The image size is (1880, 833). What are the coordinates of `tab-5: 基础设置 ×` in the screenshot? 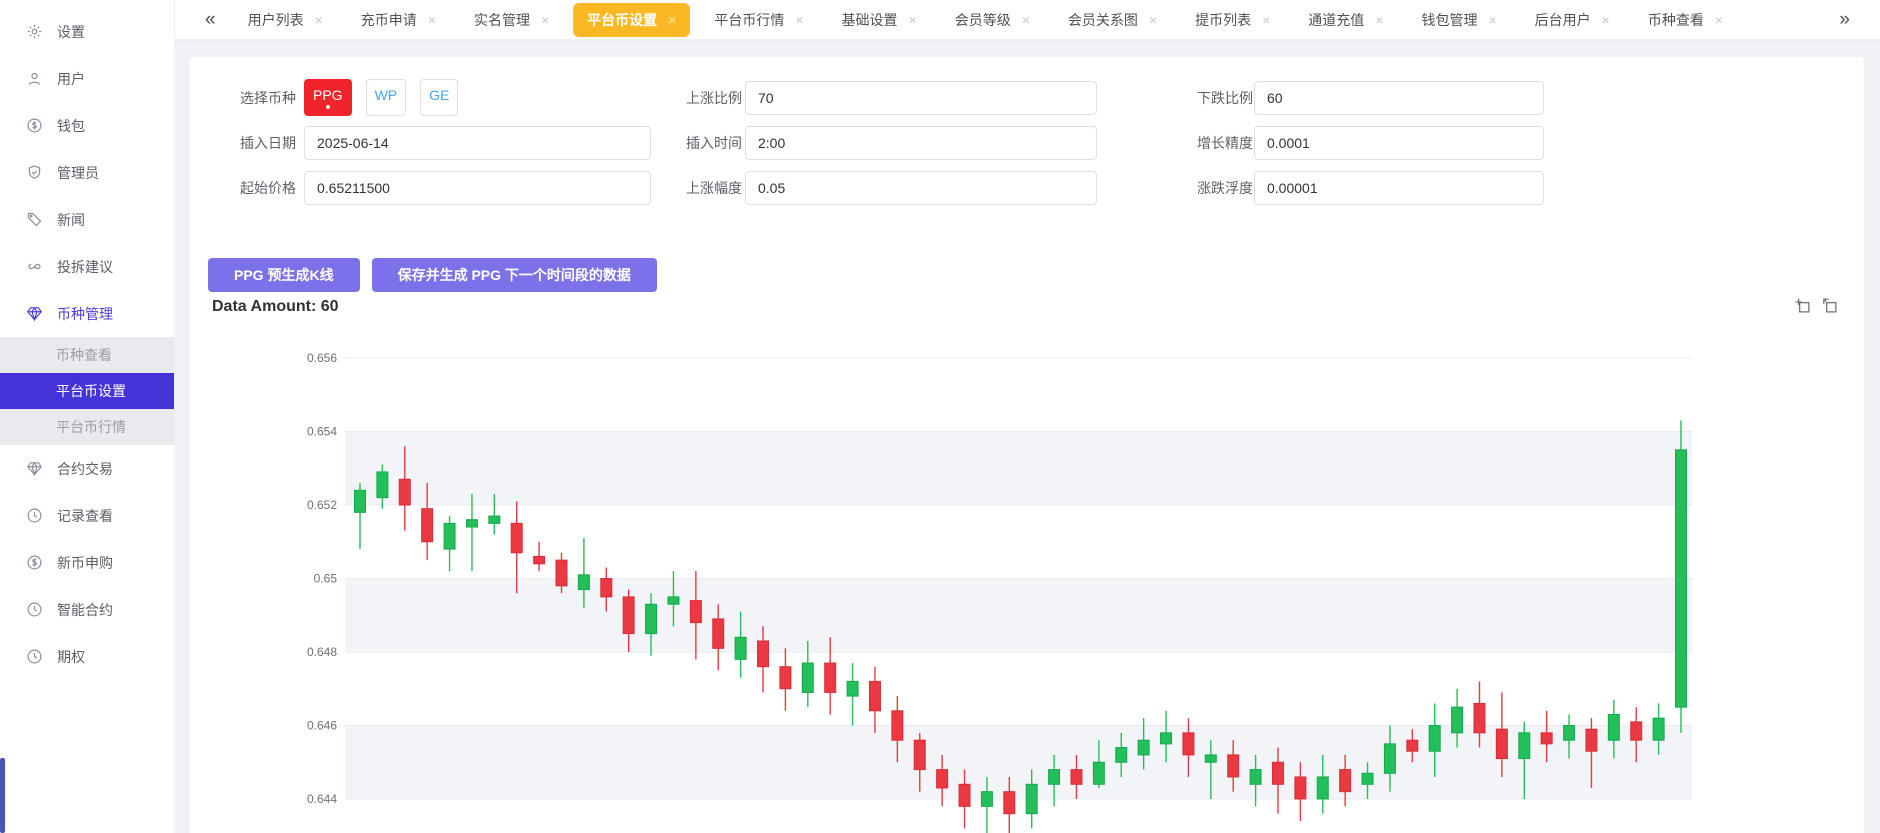 It's located at (879, 20).